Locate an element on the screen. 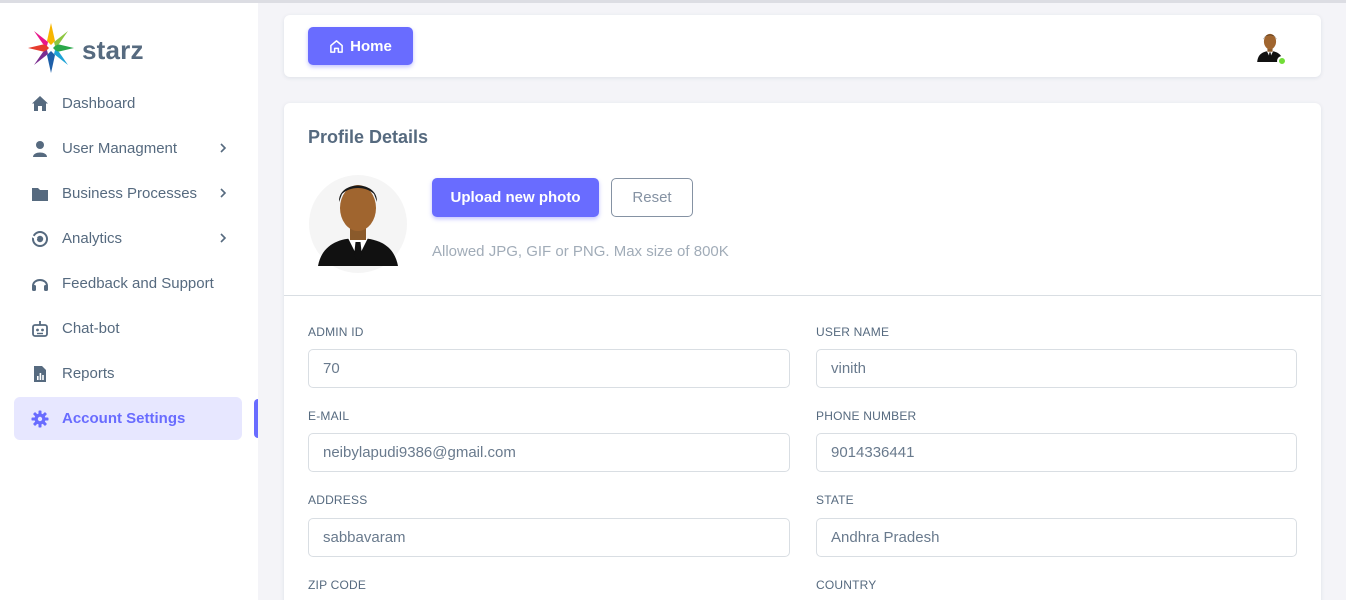 Image resolution: width=1346 pixels, height=600 pixels. phone-number-field is located at coordinates (1056, 452).